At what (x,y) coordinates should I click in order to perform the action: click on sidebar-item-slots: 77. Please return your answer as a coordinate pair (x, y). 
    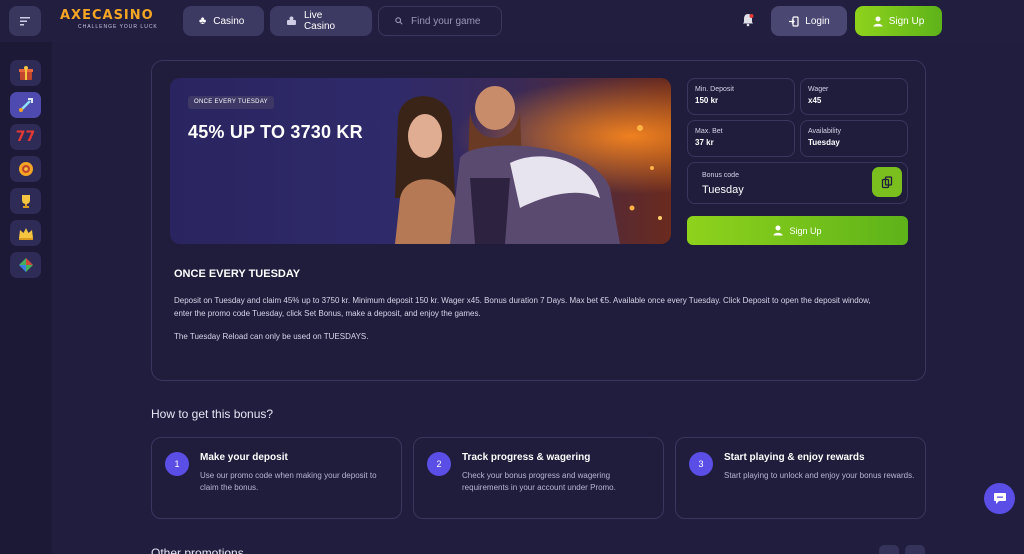
    Looking at the image, I should click on (25, 137).